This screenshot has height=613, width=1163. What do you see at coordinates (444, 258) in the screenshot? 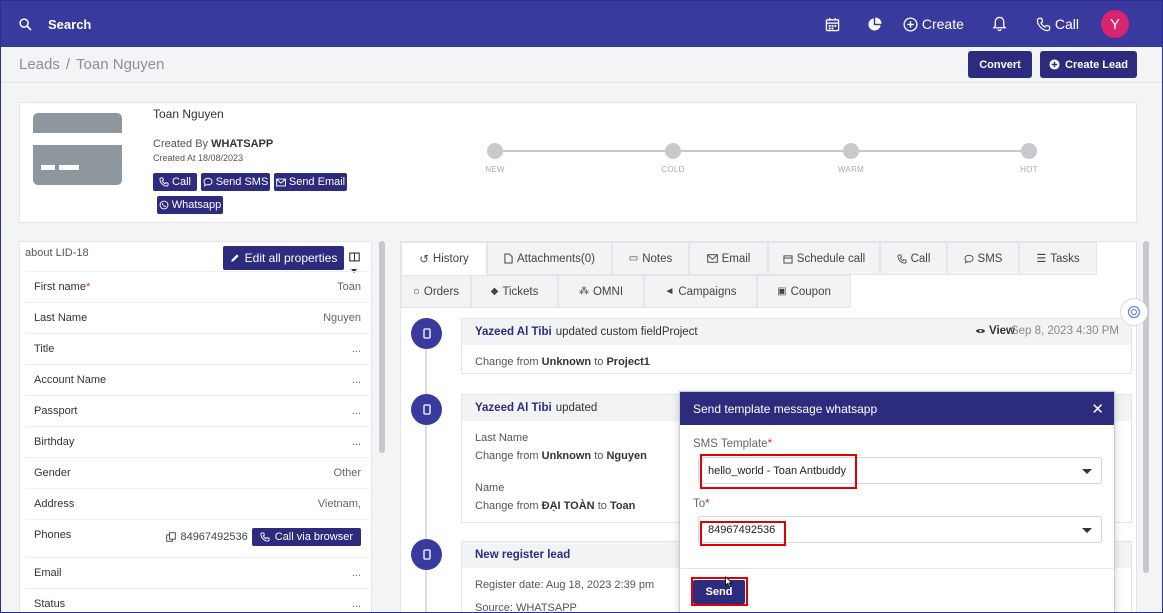
I see `tab-history: ↺ History` at bounding box center [444, 258].